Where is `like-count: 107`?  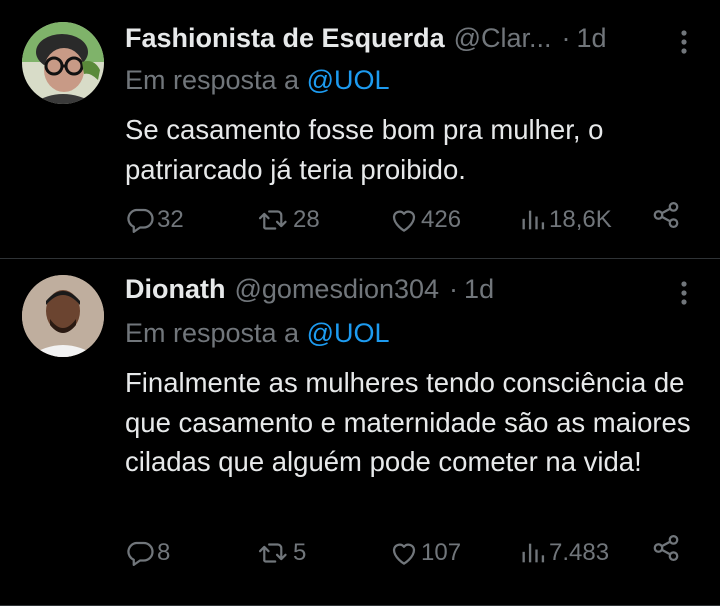
like-count: 107 is located at coordinates (441, 552).